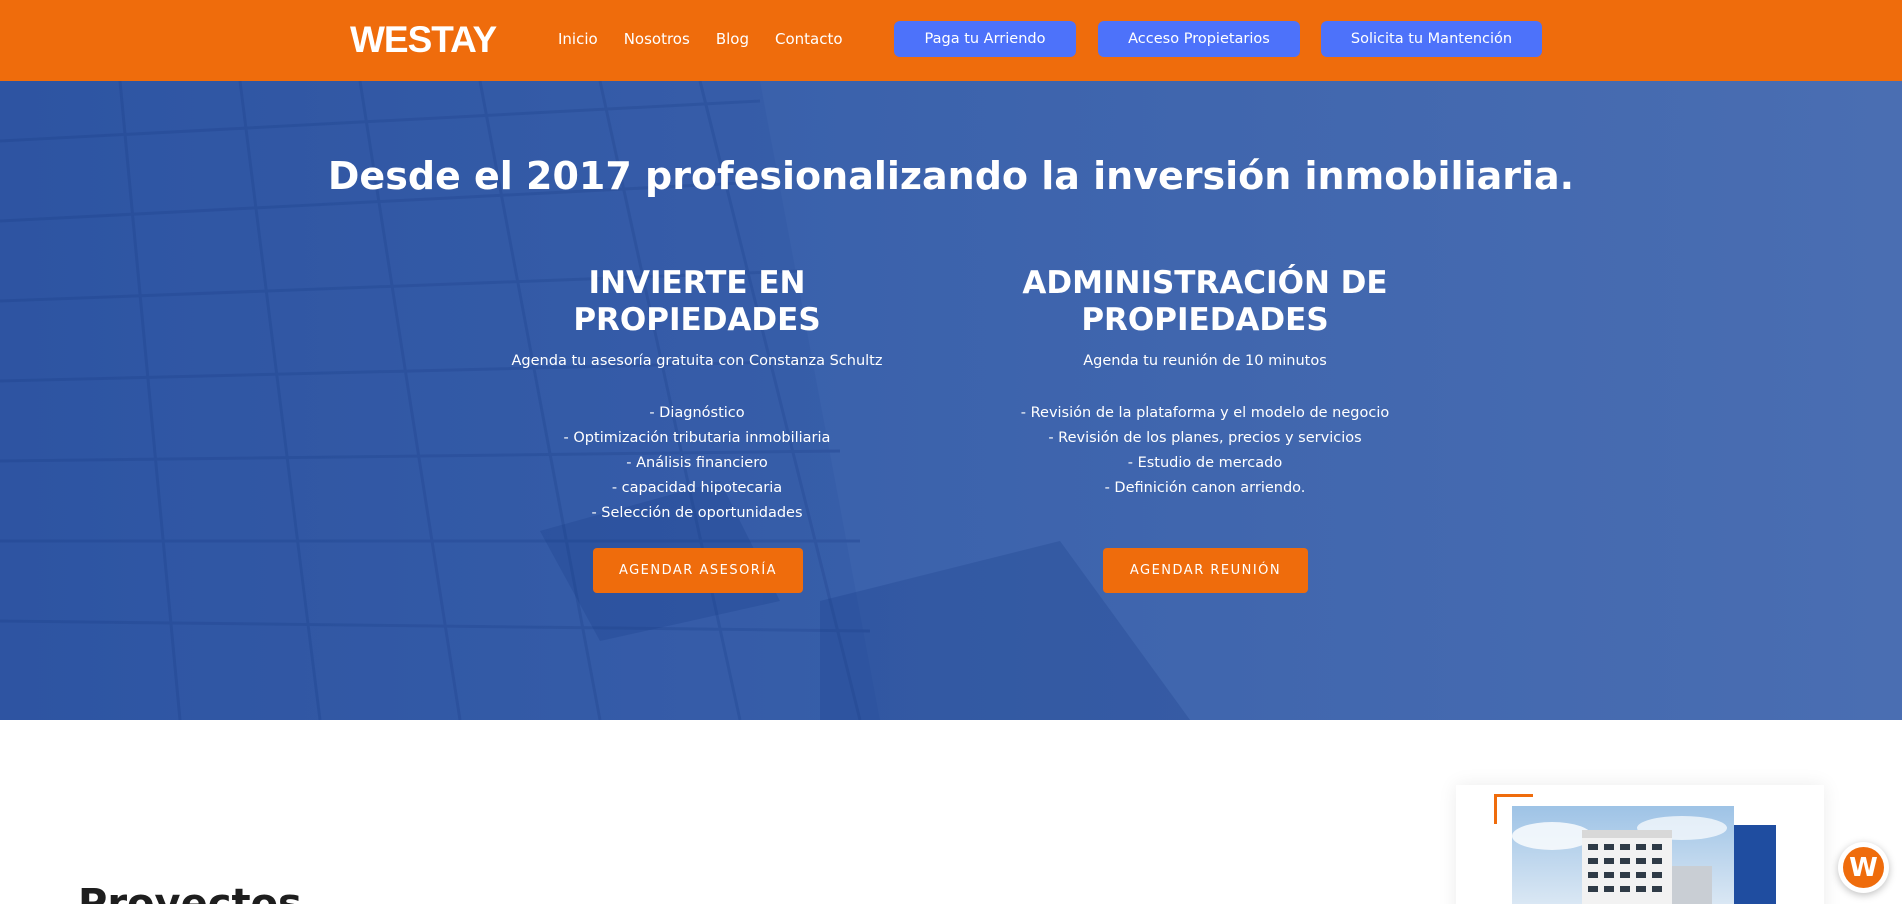  I want to click on invest-heading-line1: INVIERTE EN, so click(697, 283).